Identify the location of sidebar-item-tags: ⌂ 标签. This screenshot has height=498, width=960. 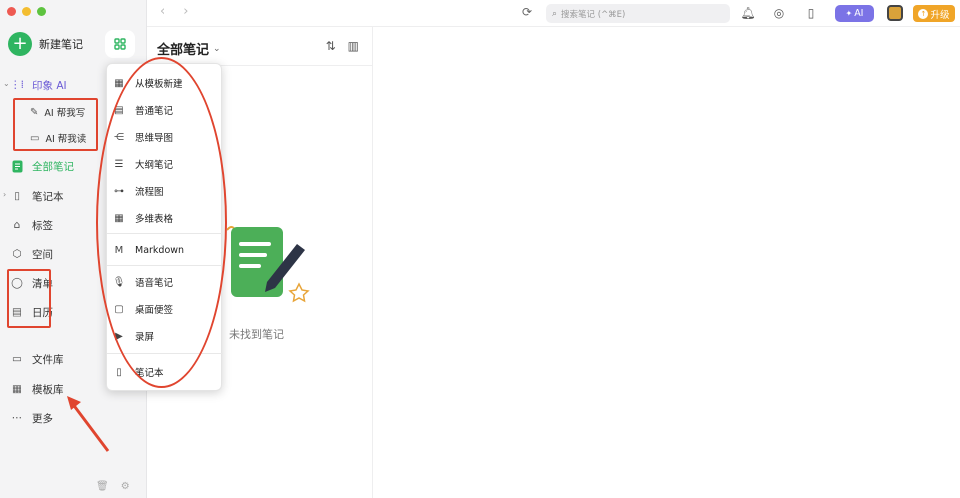
(31, 225).